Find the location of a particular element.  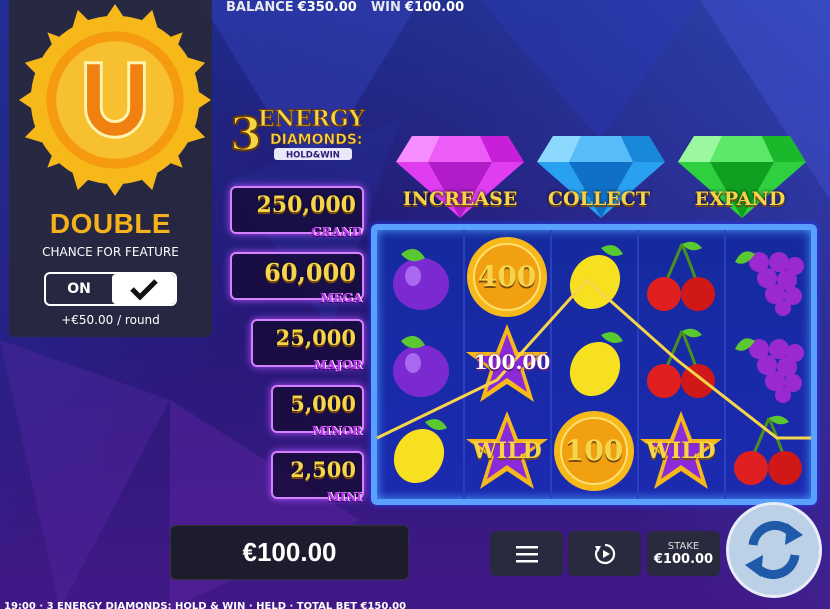

balance: BALANCE €350.00 is located at coordinates (291, 7).